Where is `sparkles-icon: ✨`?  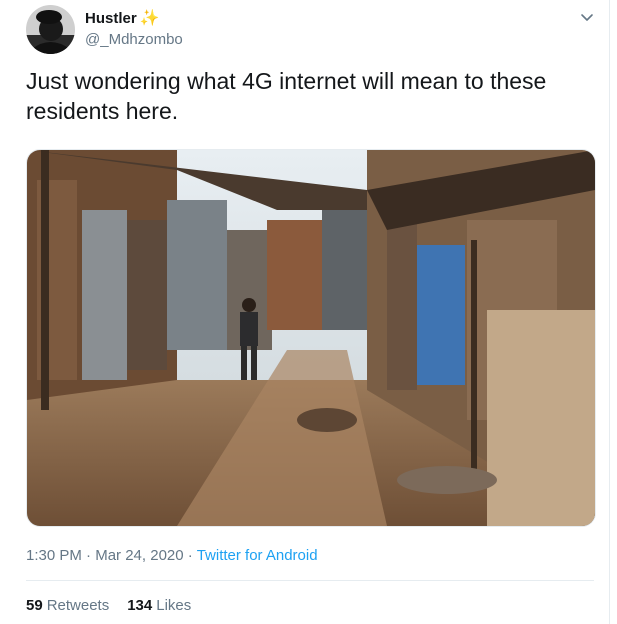 sparkles-icon: ✨ is located at coordinates (149, 18).